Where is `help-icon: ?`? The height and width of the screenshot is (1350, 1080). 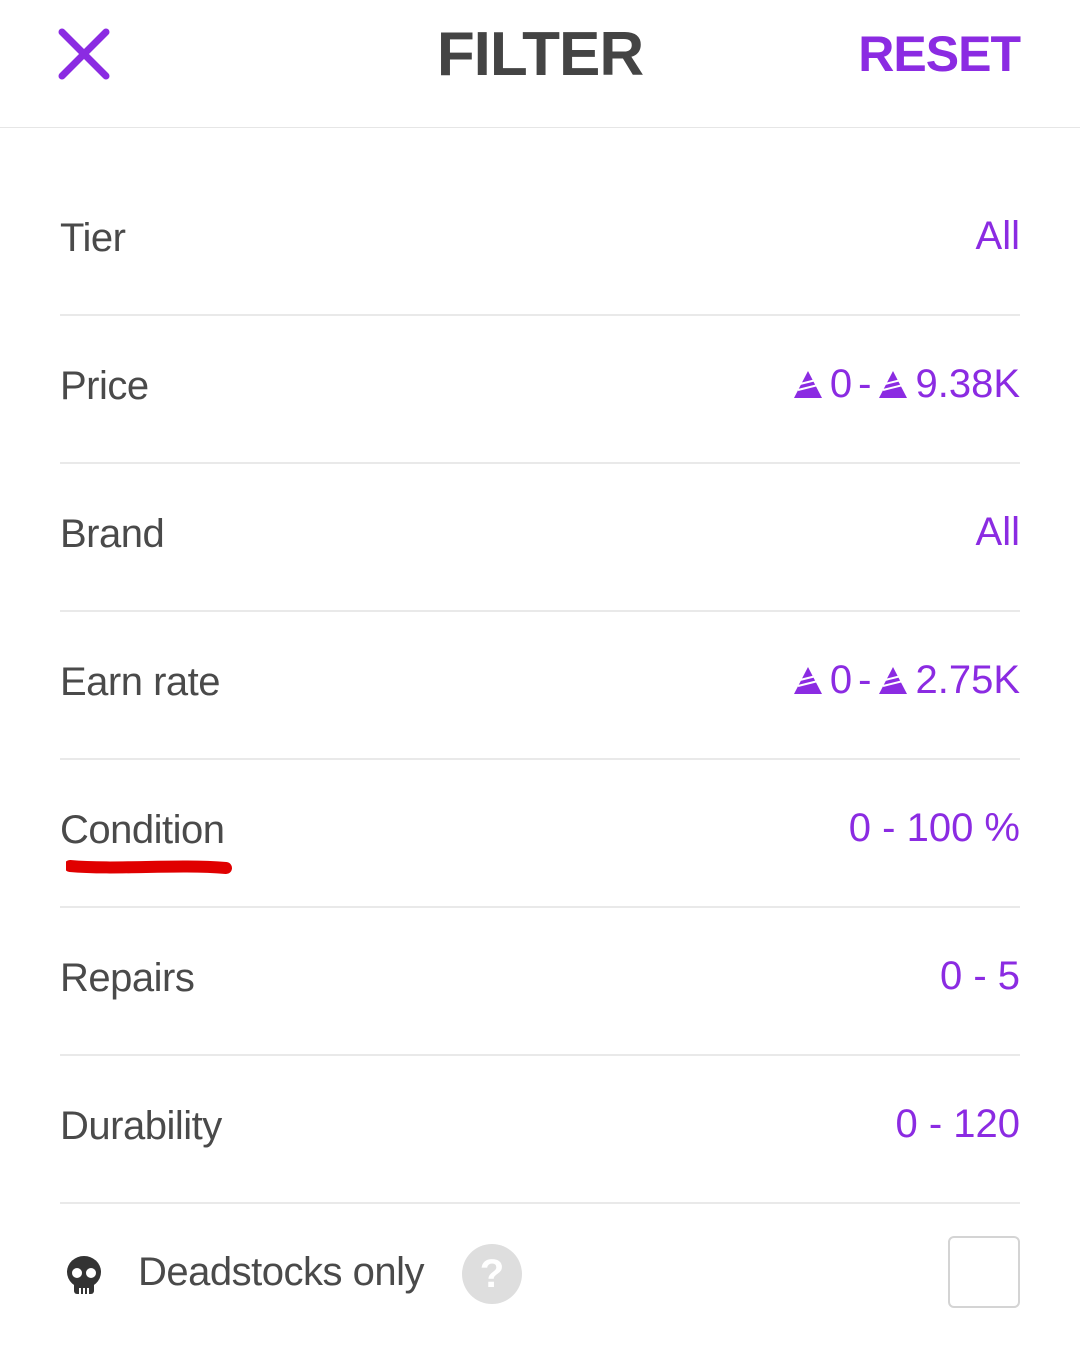
help-icon: ? is located at coordinates (492, 1274).